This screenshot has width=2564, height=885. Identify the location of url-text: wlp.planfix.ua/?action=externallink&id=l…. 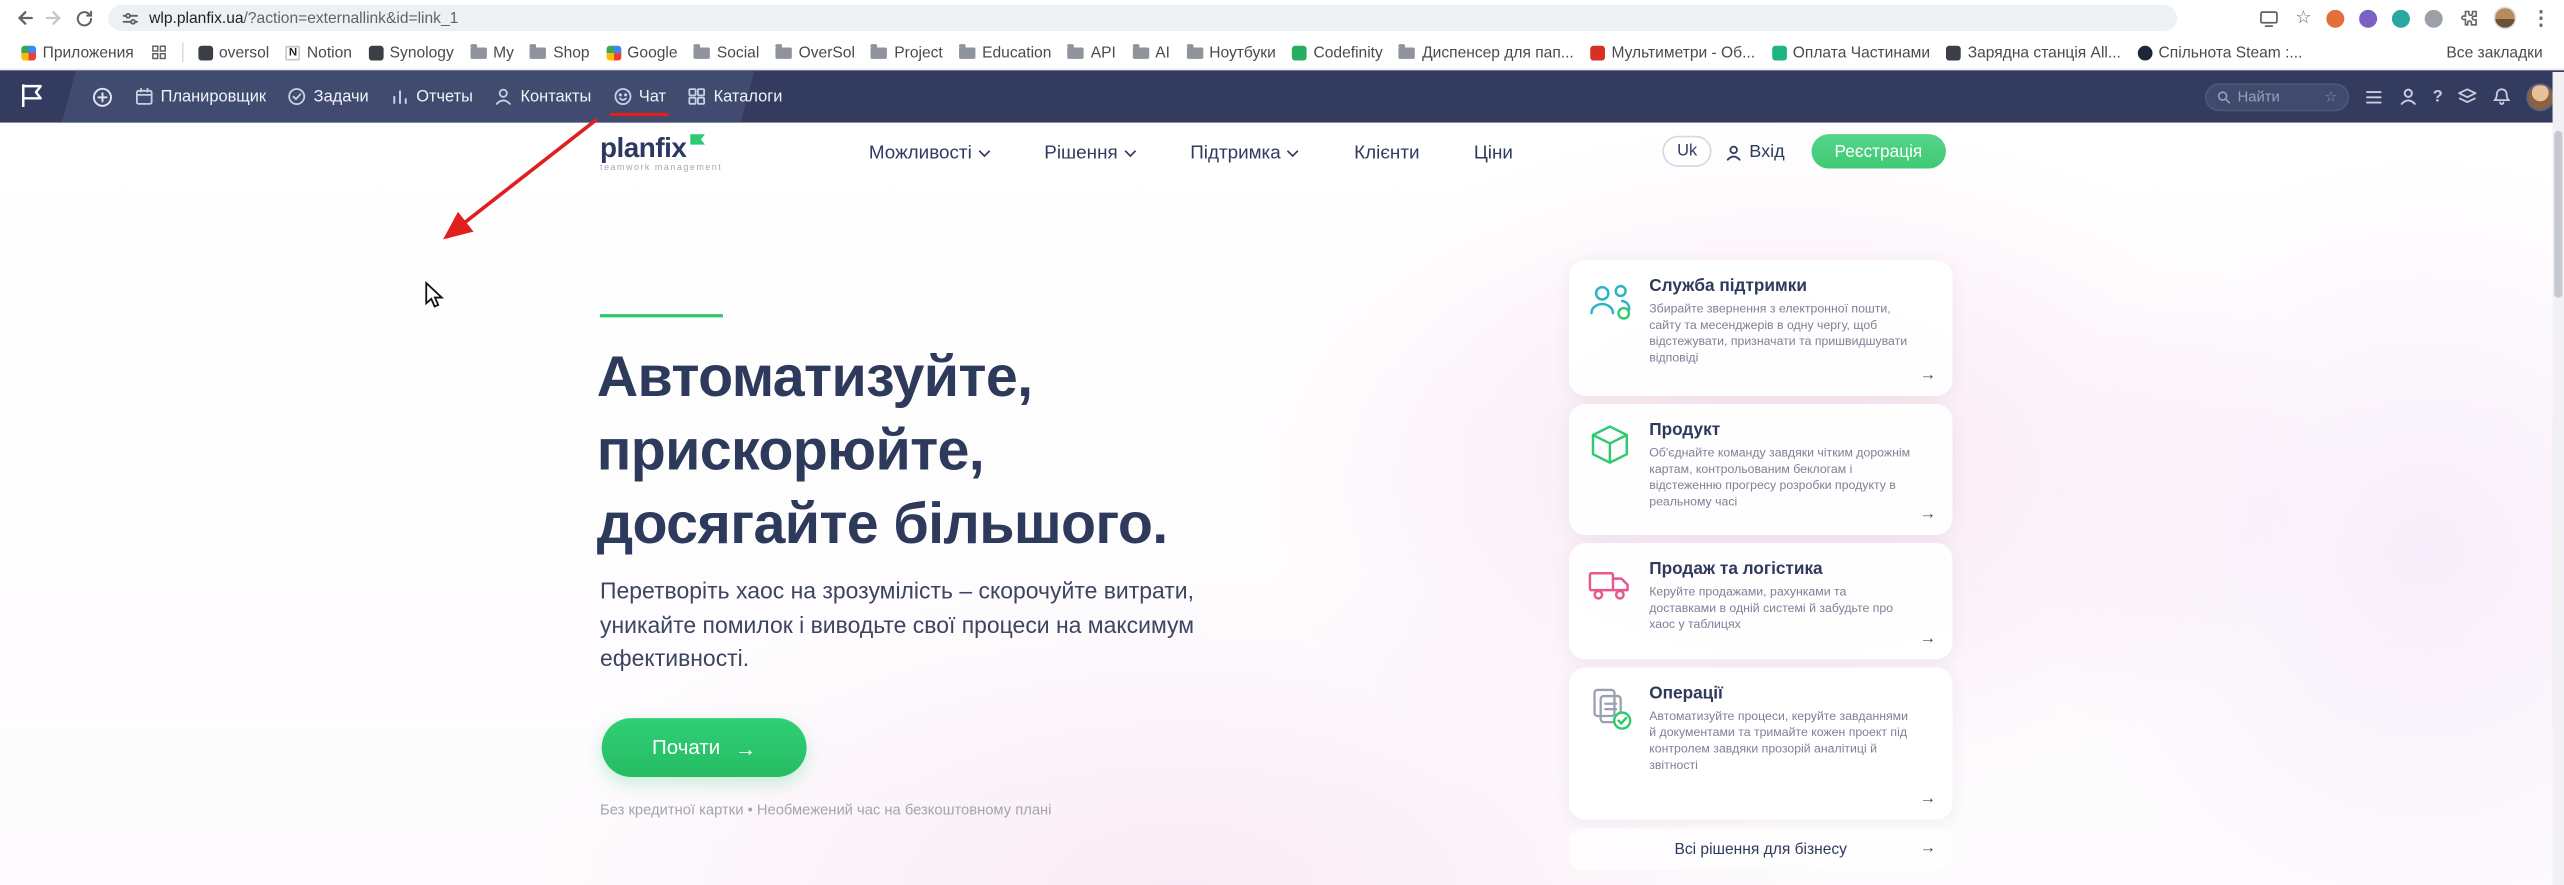
(303, 18).